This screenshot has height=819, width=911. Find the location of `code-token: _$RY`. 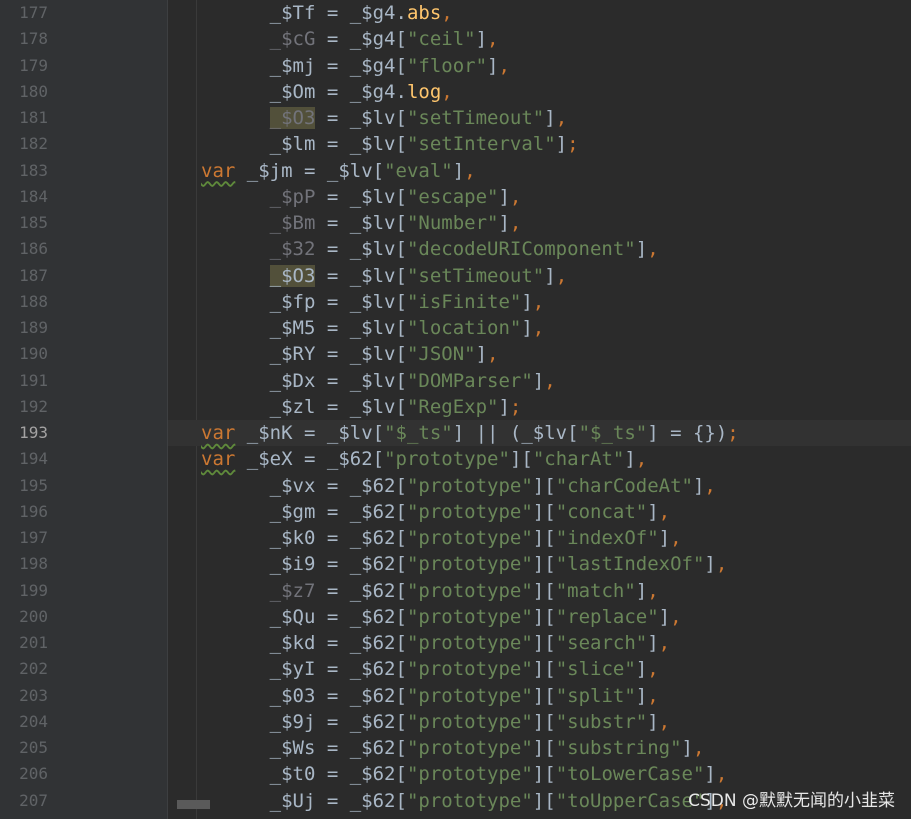

code-token: _$RY is located at coordinates (292, 354).